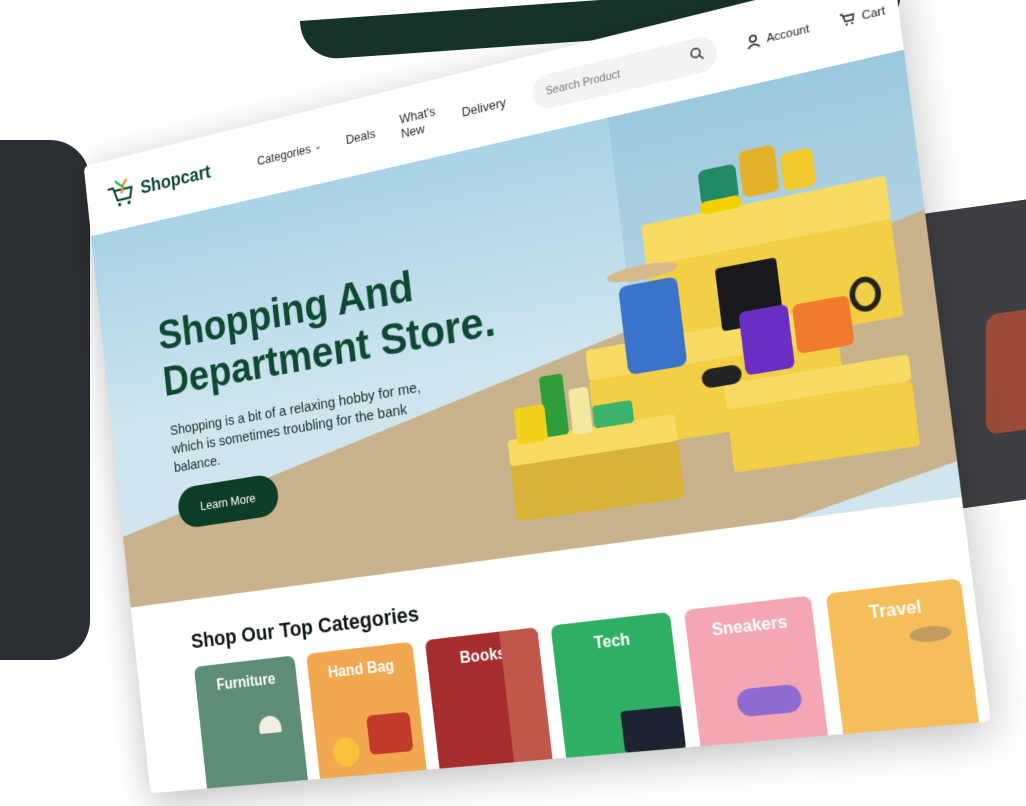 The height and width of the screenshot is (806, 1026). What do you see at coordinates (284, 154) in the screenshot?
I see `nav-item-label: Categories` at bounding box center [284, 154].